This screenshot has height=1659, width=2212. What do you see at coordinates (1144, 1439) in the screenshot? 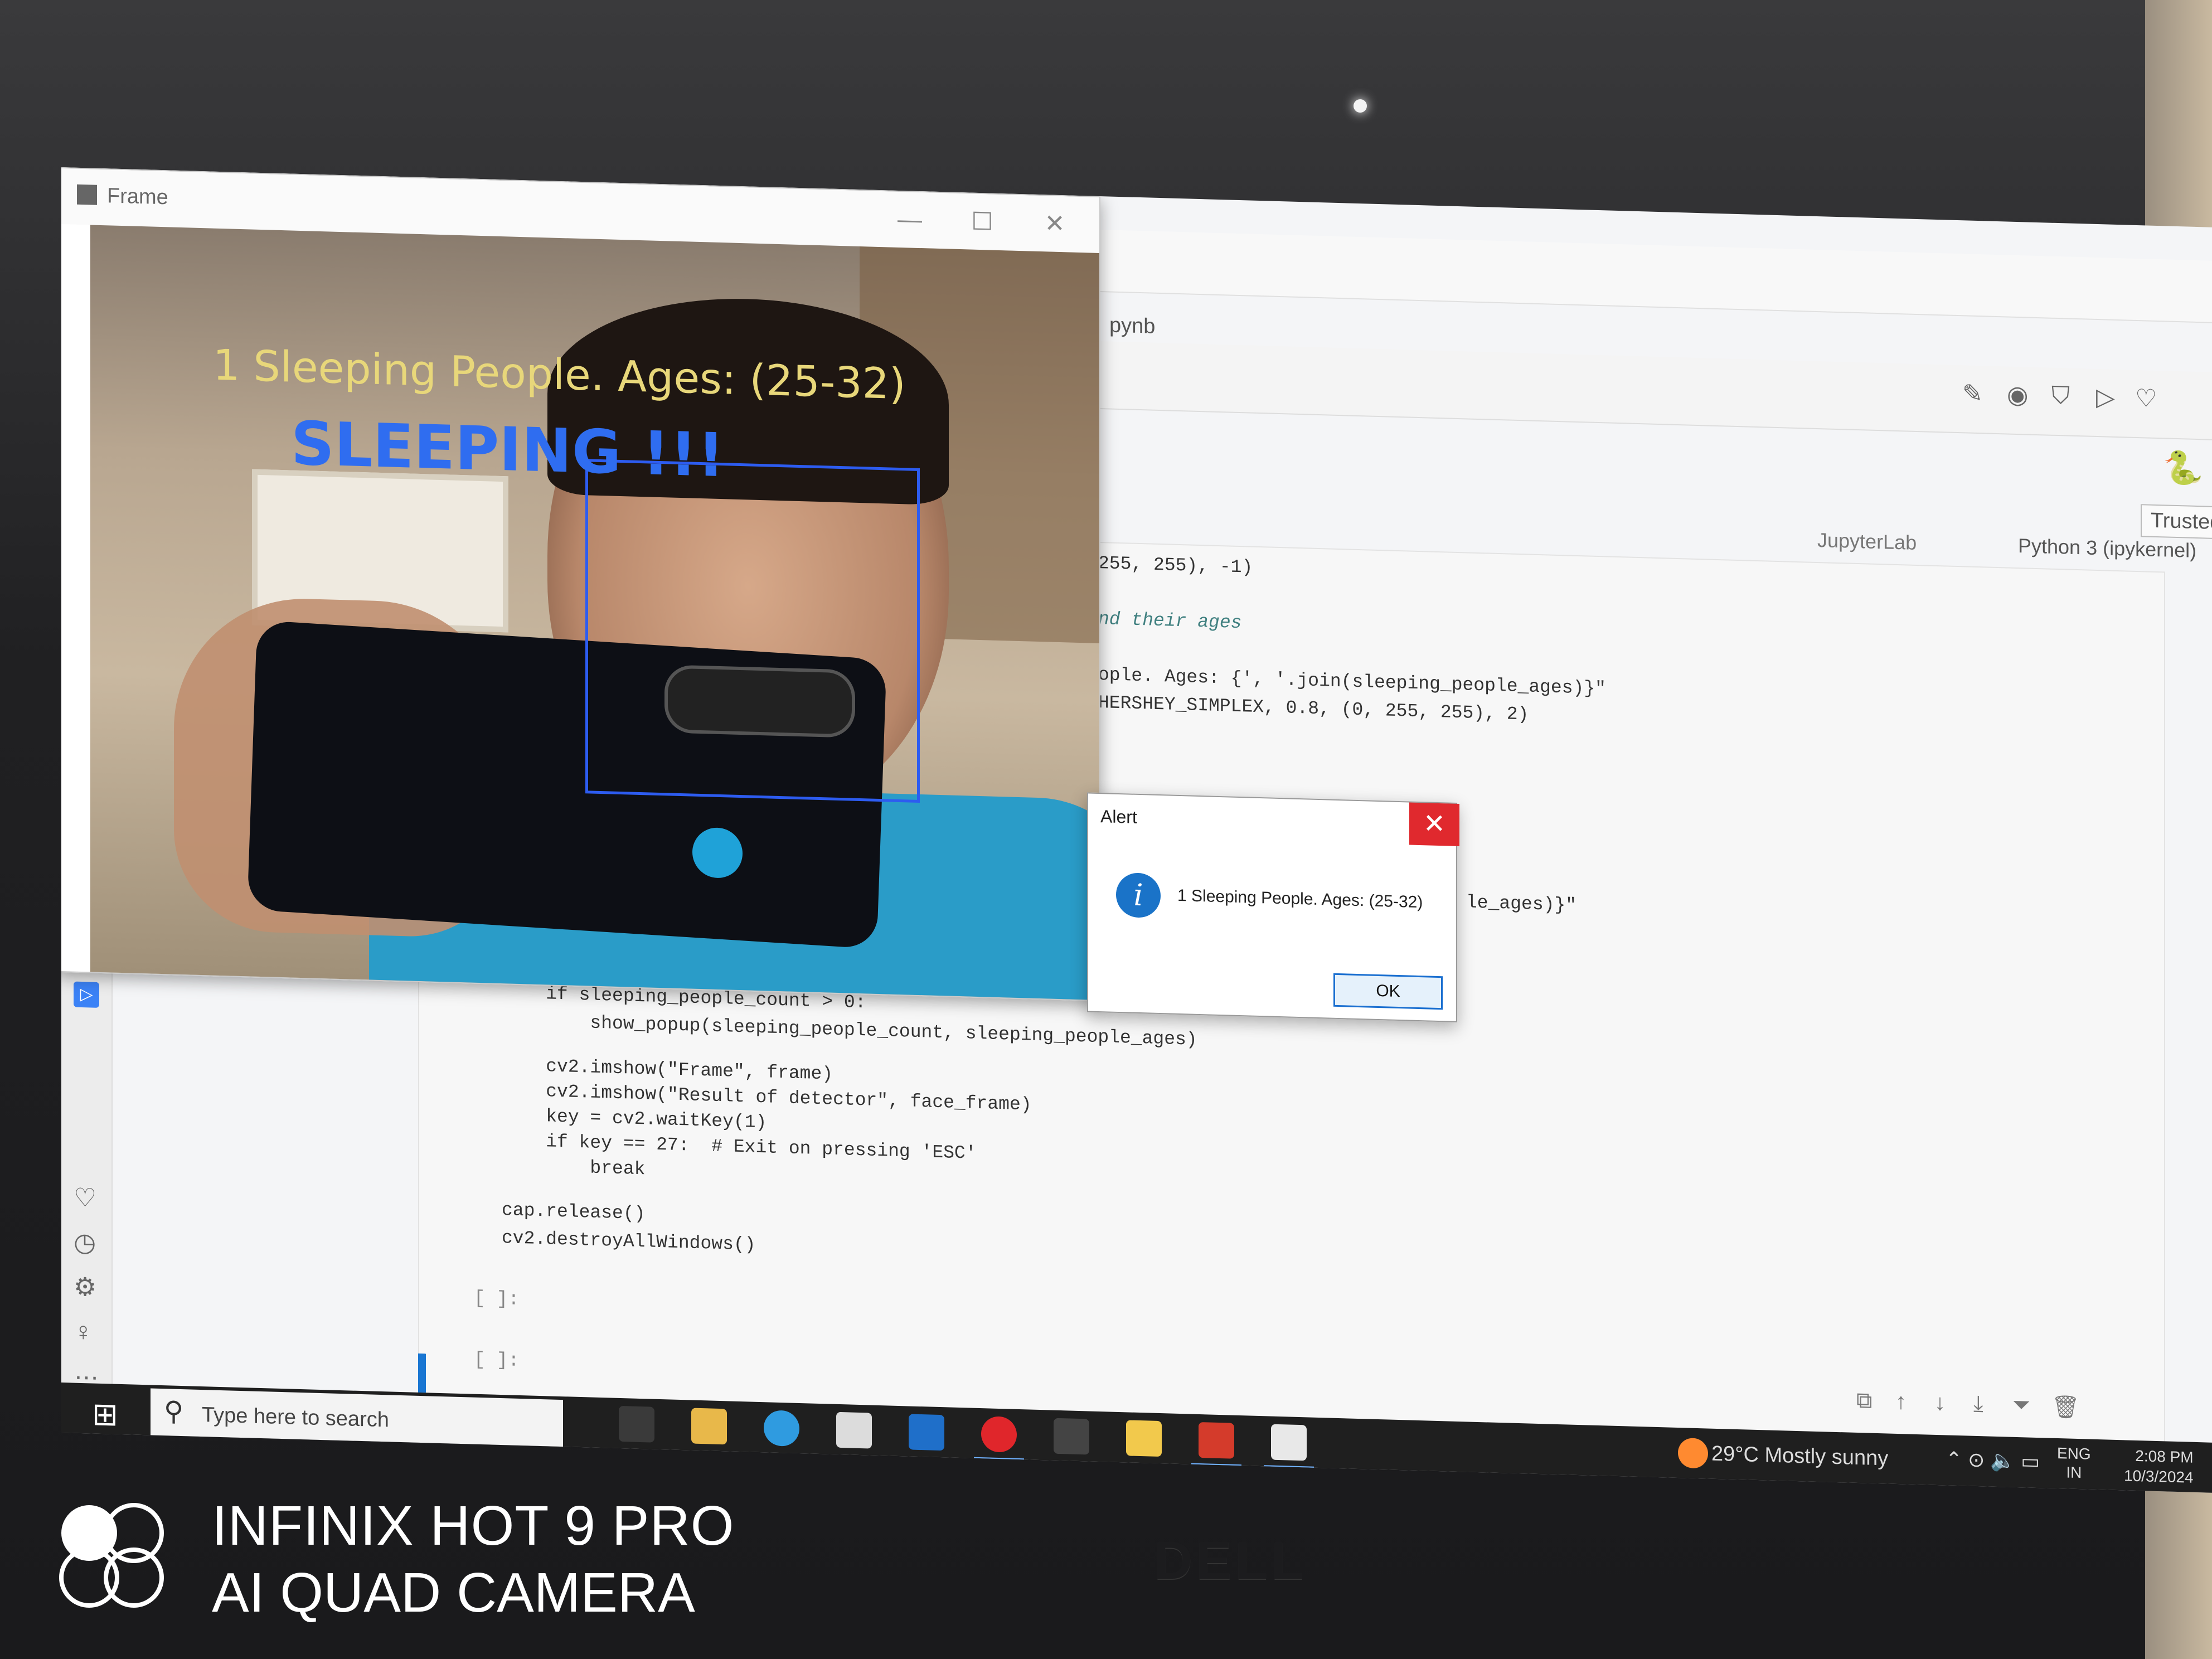
I see `python-icon` at bounding box center [1144, 1439].